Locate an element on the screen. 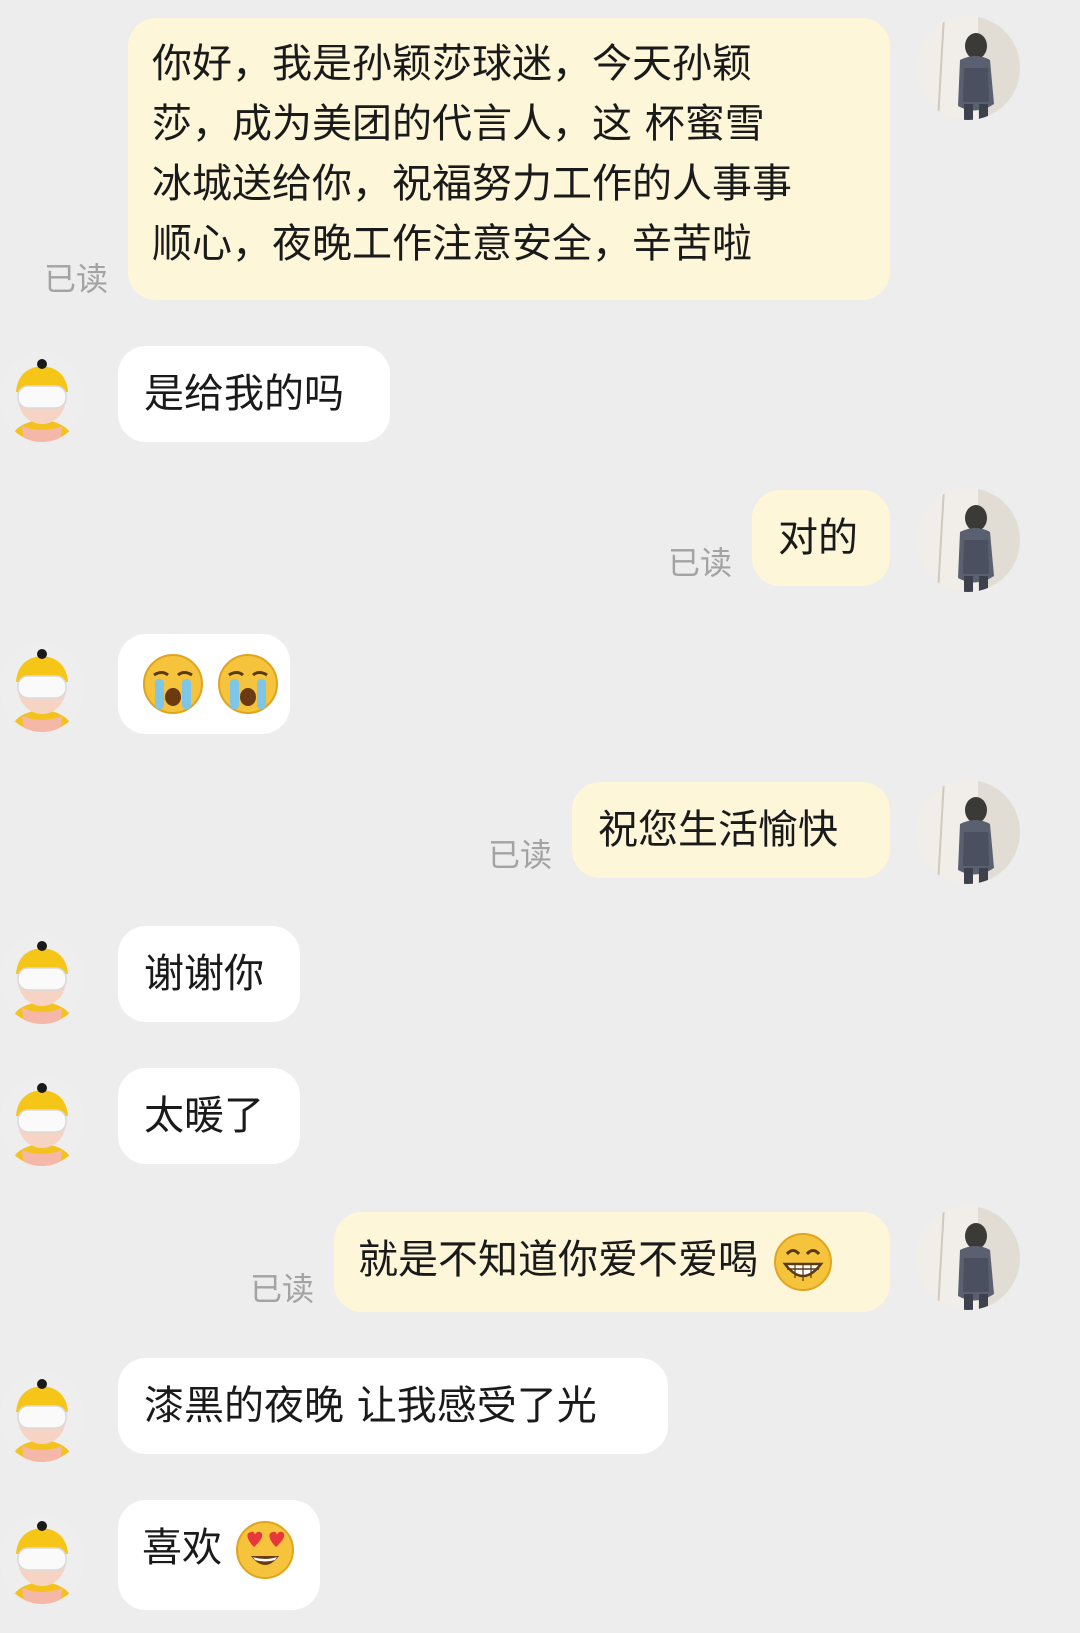 The image size is (1080, 1633). message-text: 谢谢你 is located at coordinates (204, 974).